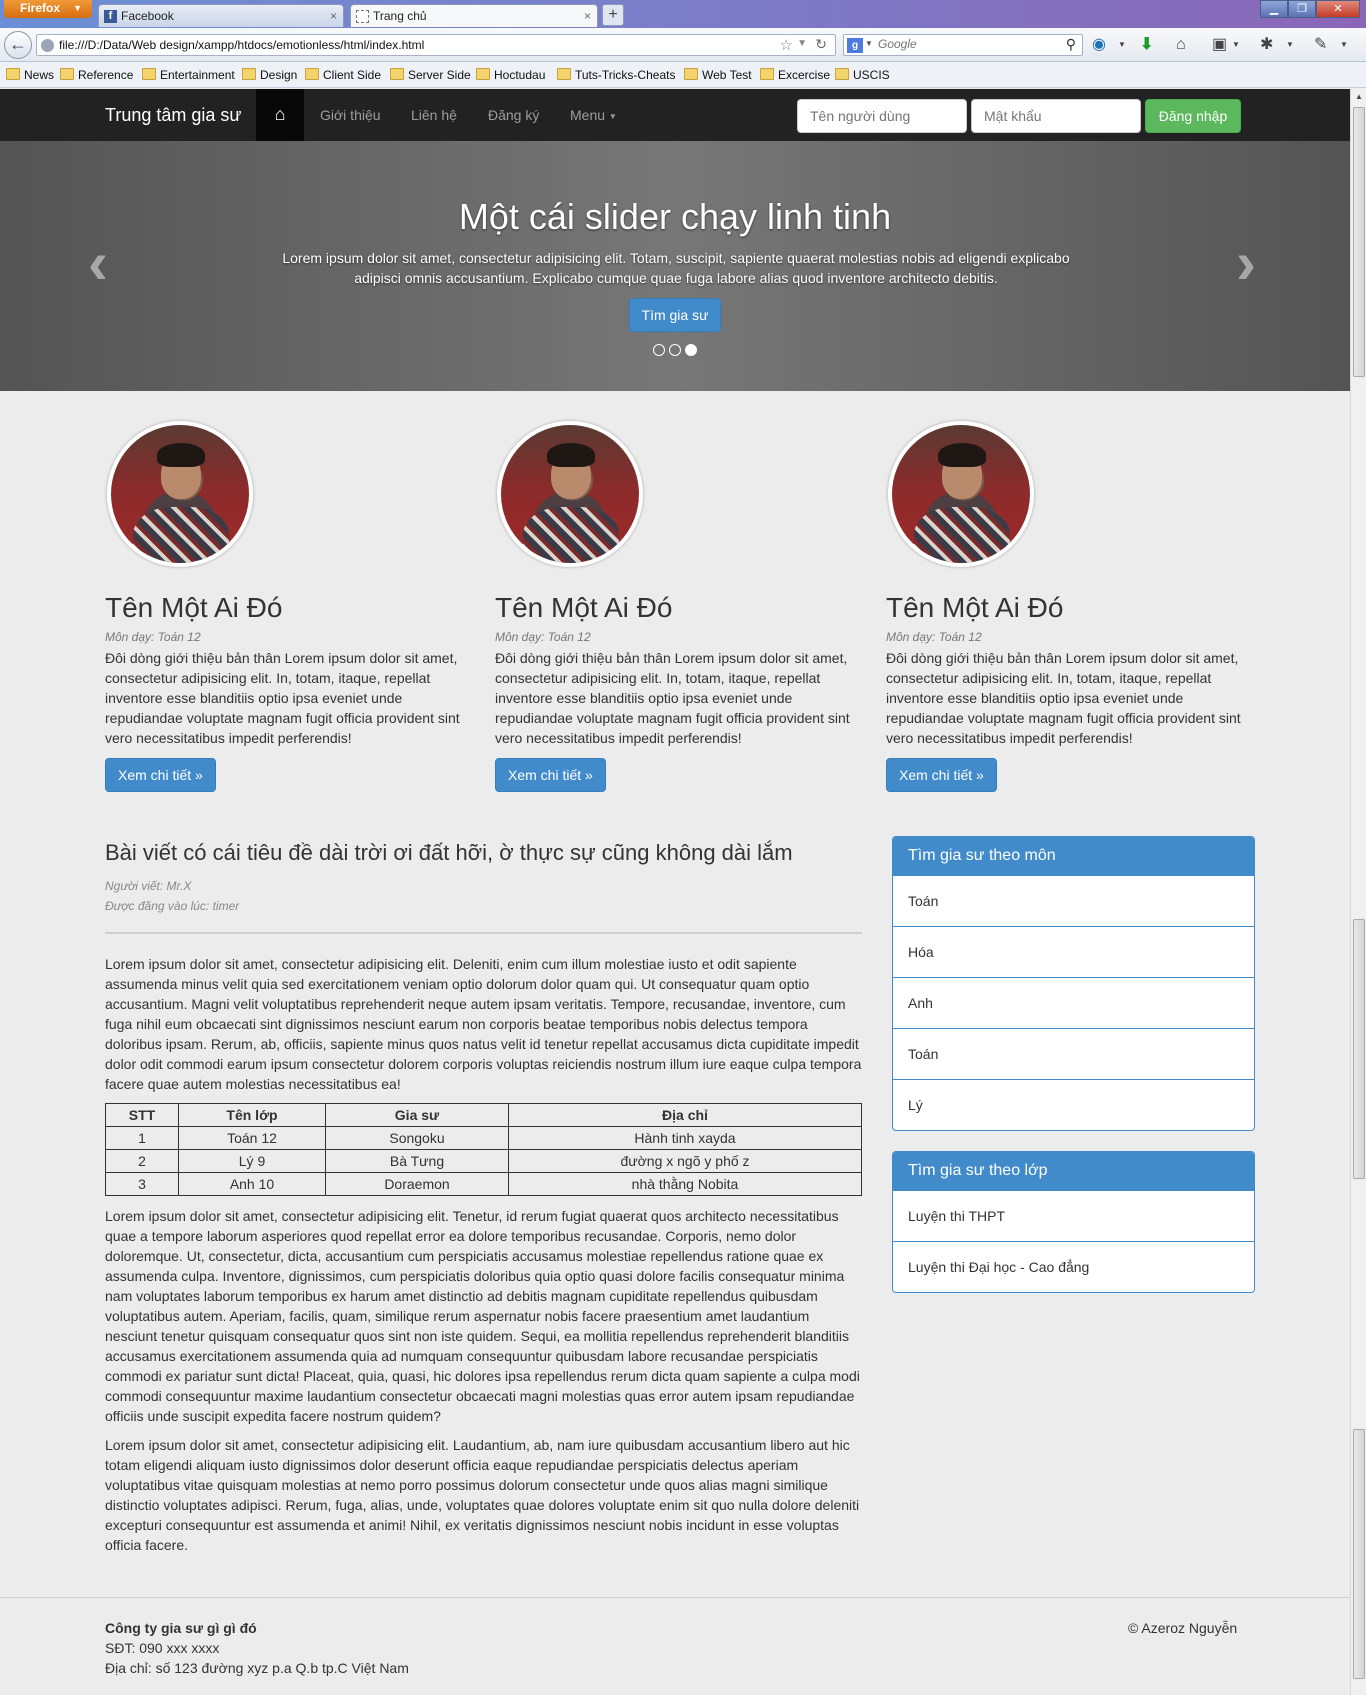 This screenshot has width=1366, height=1695. Describe the element at coordinates (509, 75) in the screenshot. I see `bookmark-item: Hoctudau` at that location.